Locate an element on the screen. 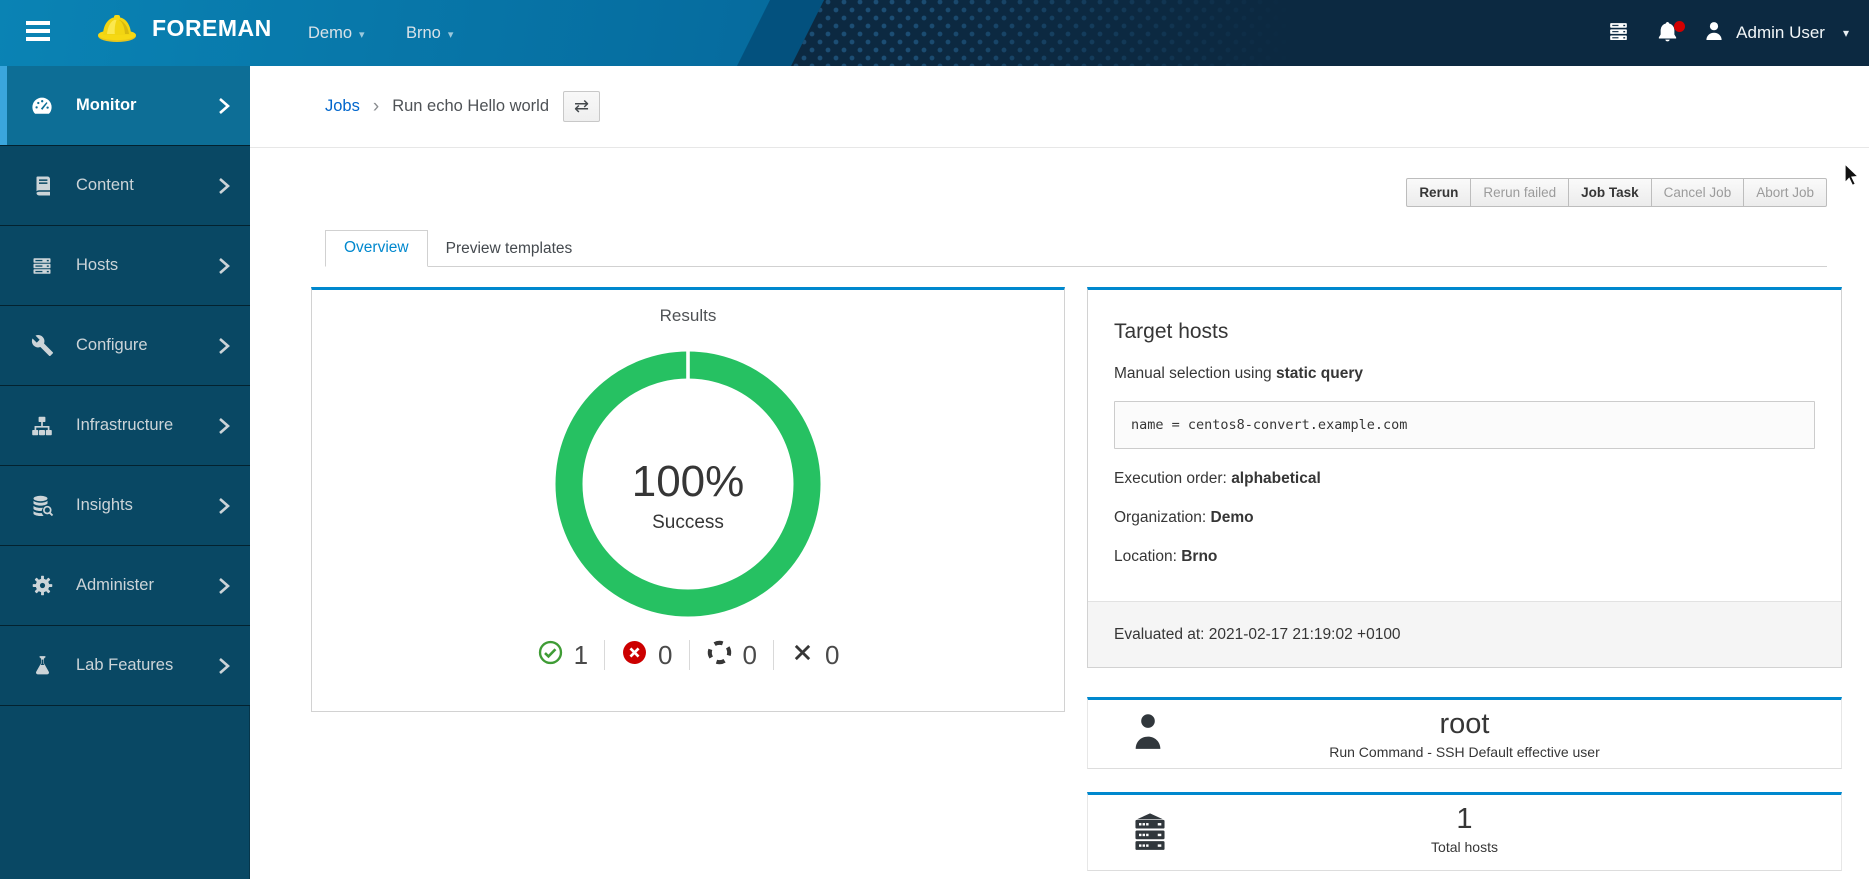  sidebar-item-lab-features: Lab Features is located at coordinates (125, 666).